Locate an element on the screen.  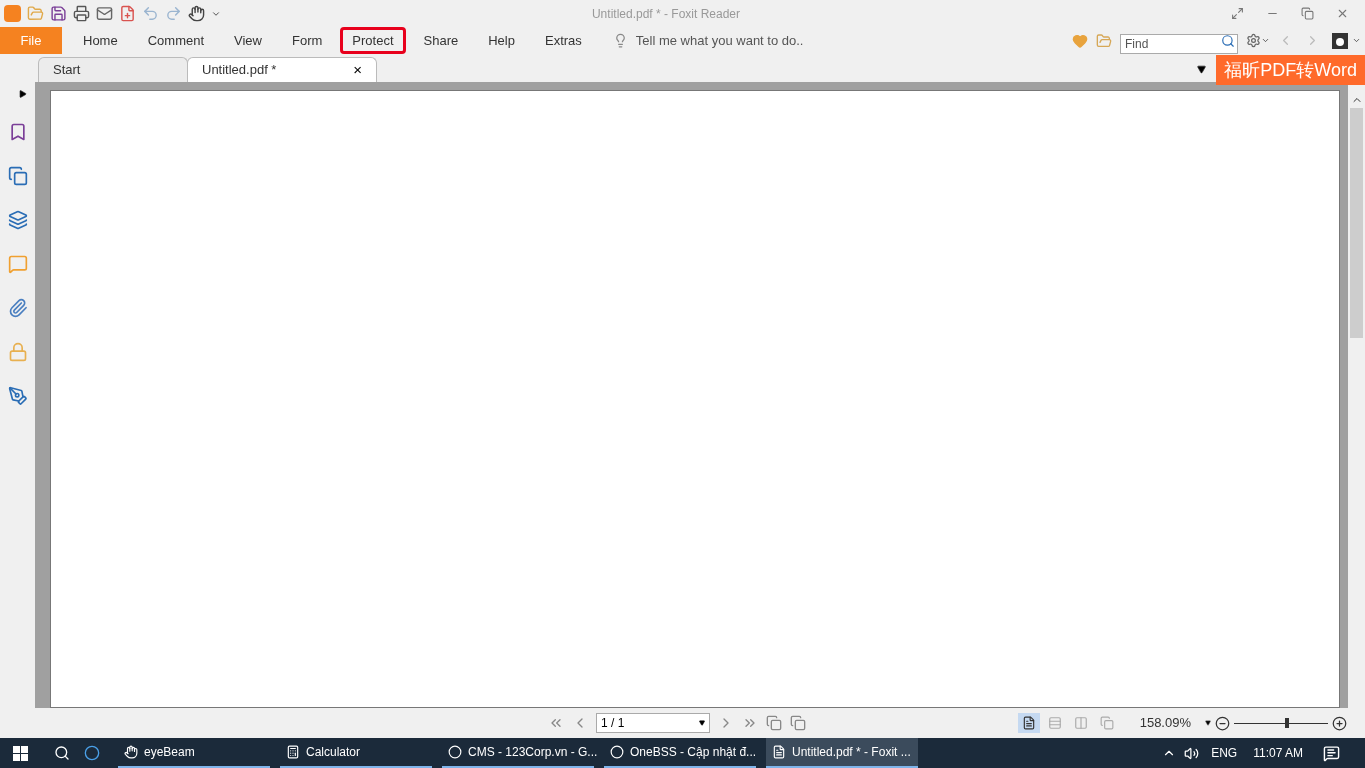
ribbon-tab: View is located at coordinates (248, 40).